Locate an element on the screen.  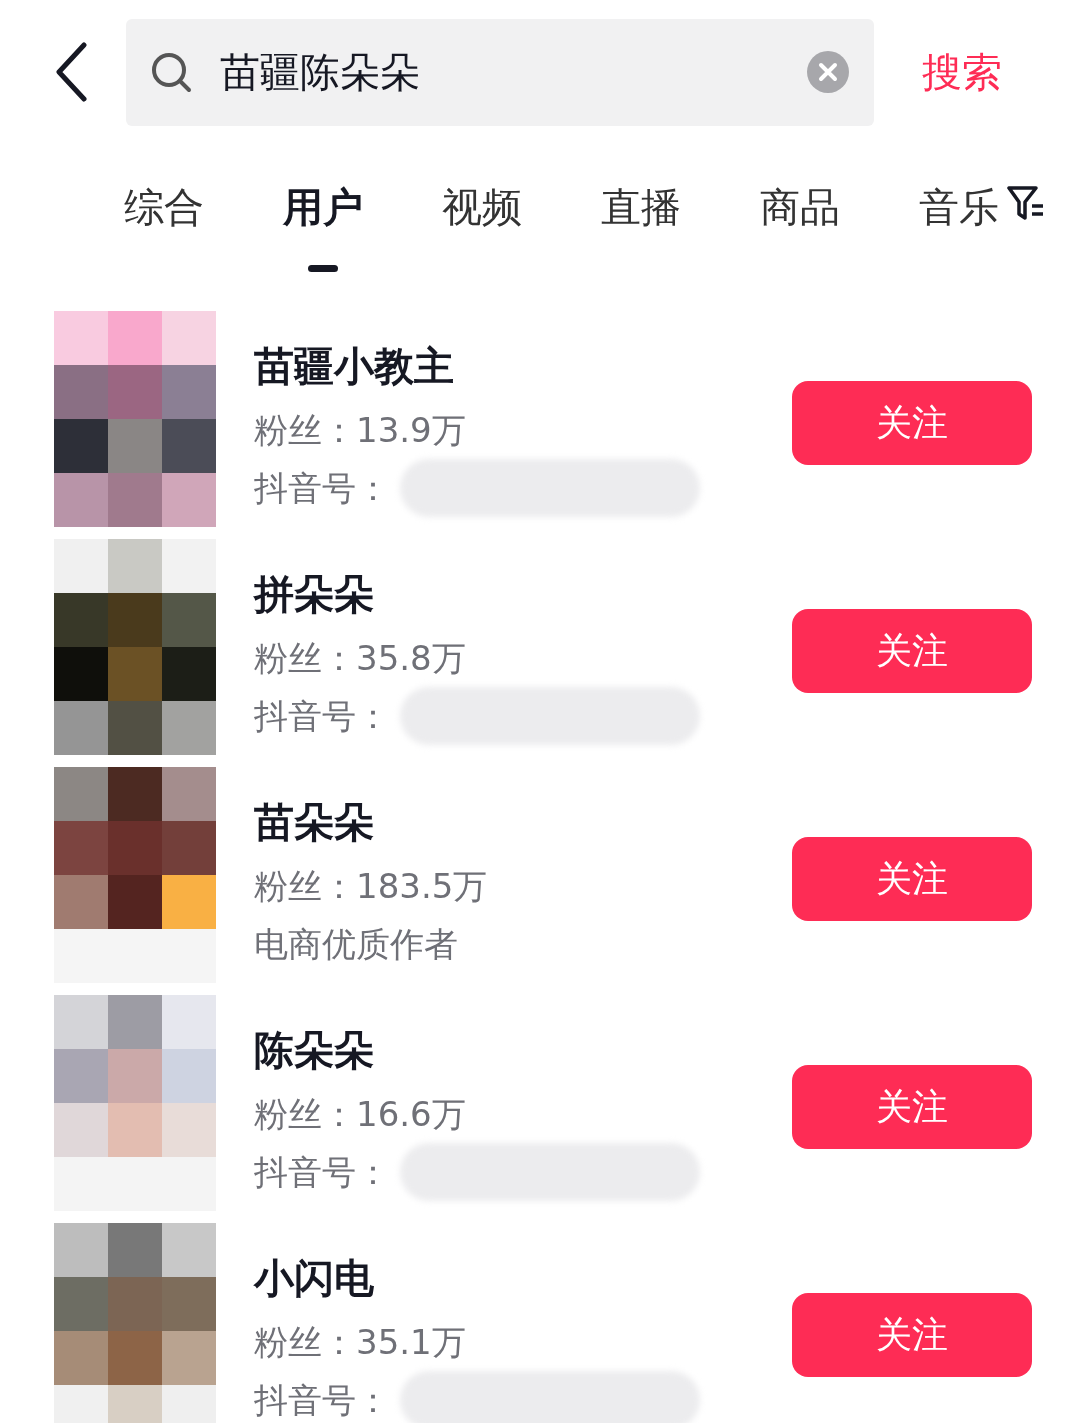
creator-tag: 电商优质作者 is located at coordinates (504, 944).